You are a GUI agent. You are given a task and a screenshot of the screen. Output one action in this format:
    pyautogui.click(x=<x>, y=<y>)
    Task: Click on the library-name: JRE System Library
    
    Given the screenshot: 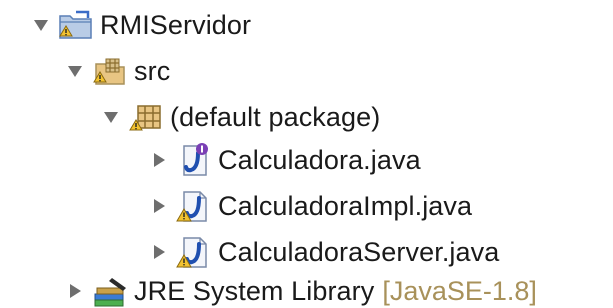 What is the action you would take?
    pyautogui.click(x=254, y=291)
    